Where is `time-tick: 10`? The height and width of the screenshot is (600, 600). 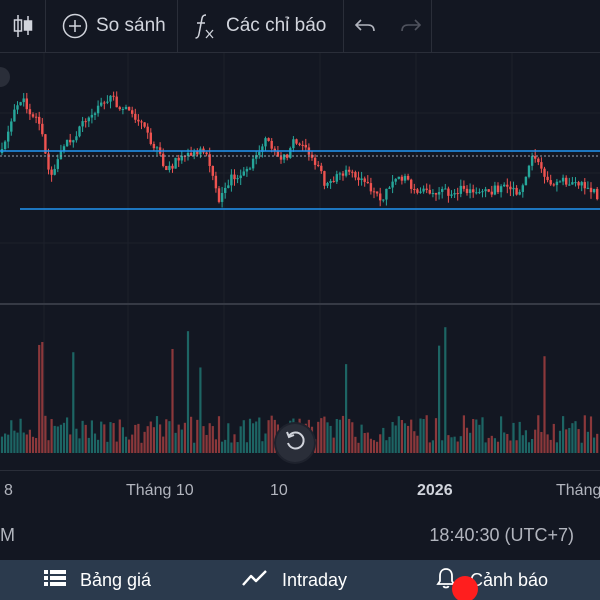
time-tick: 10 is located at coordinates (279, 490).